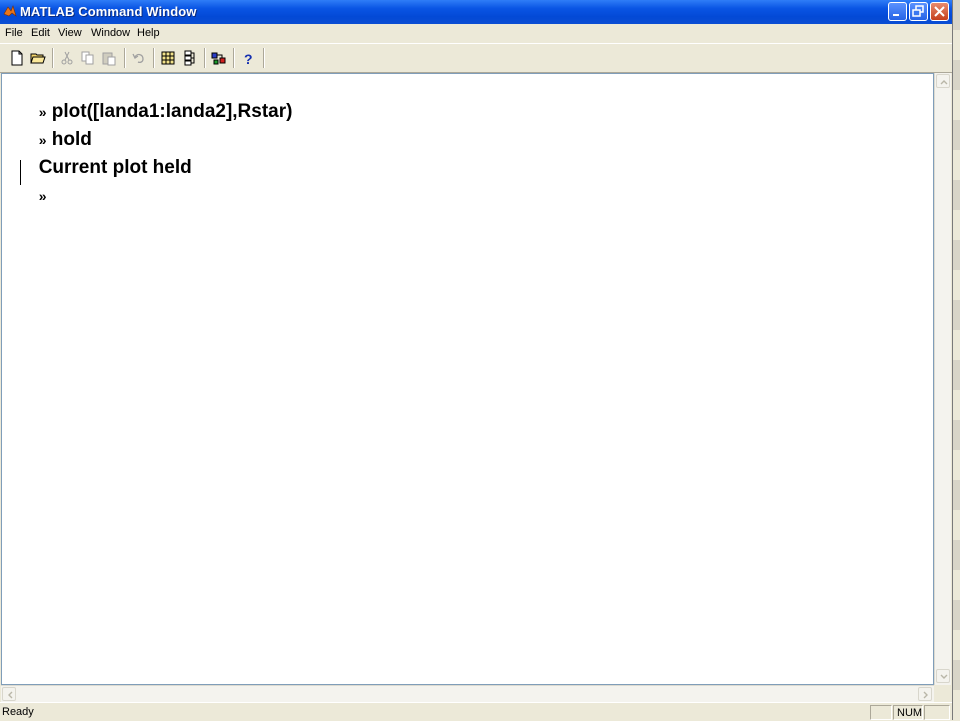 This screenshot has width=960, height=721. Describe the element at coordinates (943, 694) in the screenshot. I see `scrollbar-corner` at that location.